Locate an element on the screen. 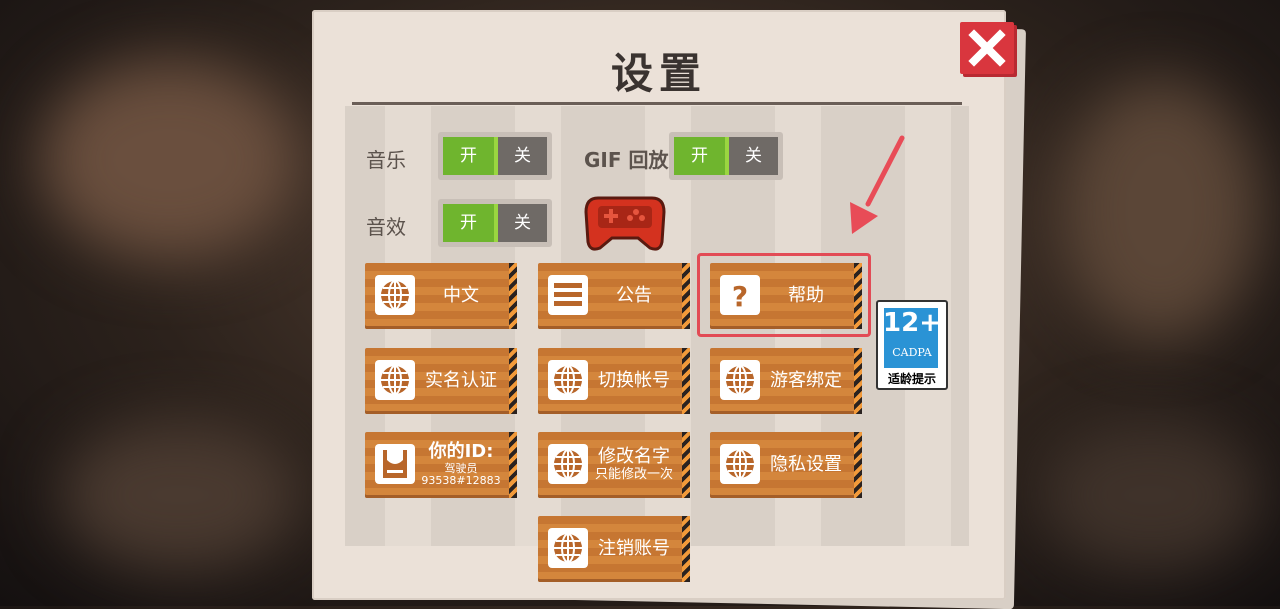  your-id-label: 你的ID: is located at coordinates (461, 452).